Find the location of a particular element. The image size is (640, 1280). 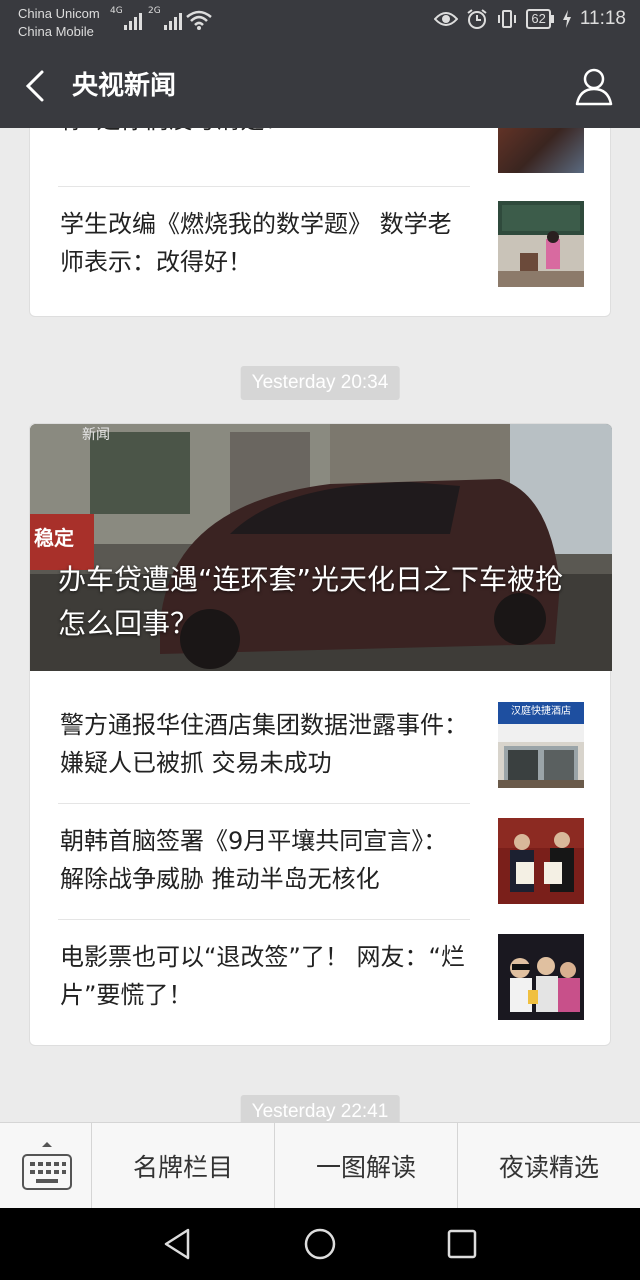

battery-level: 62 is located at coordinates (538, 19).